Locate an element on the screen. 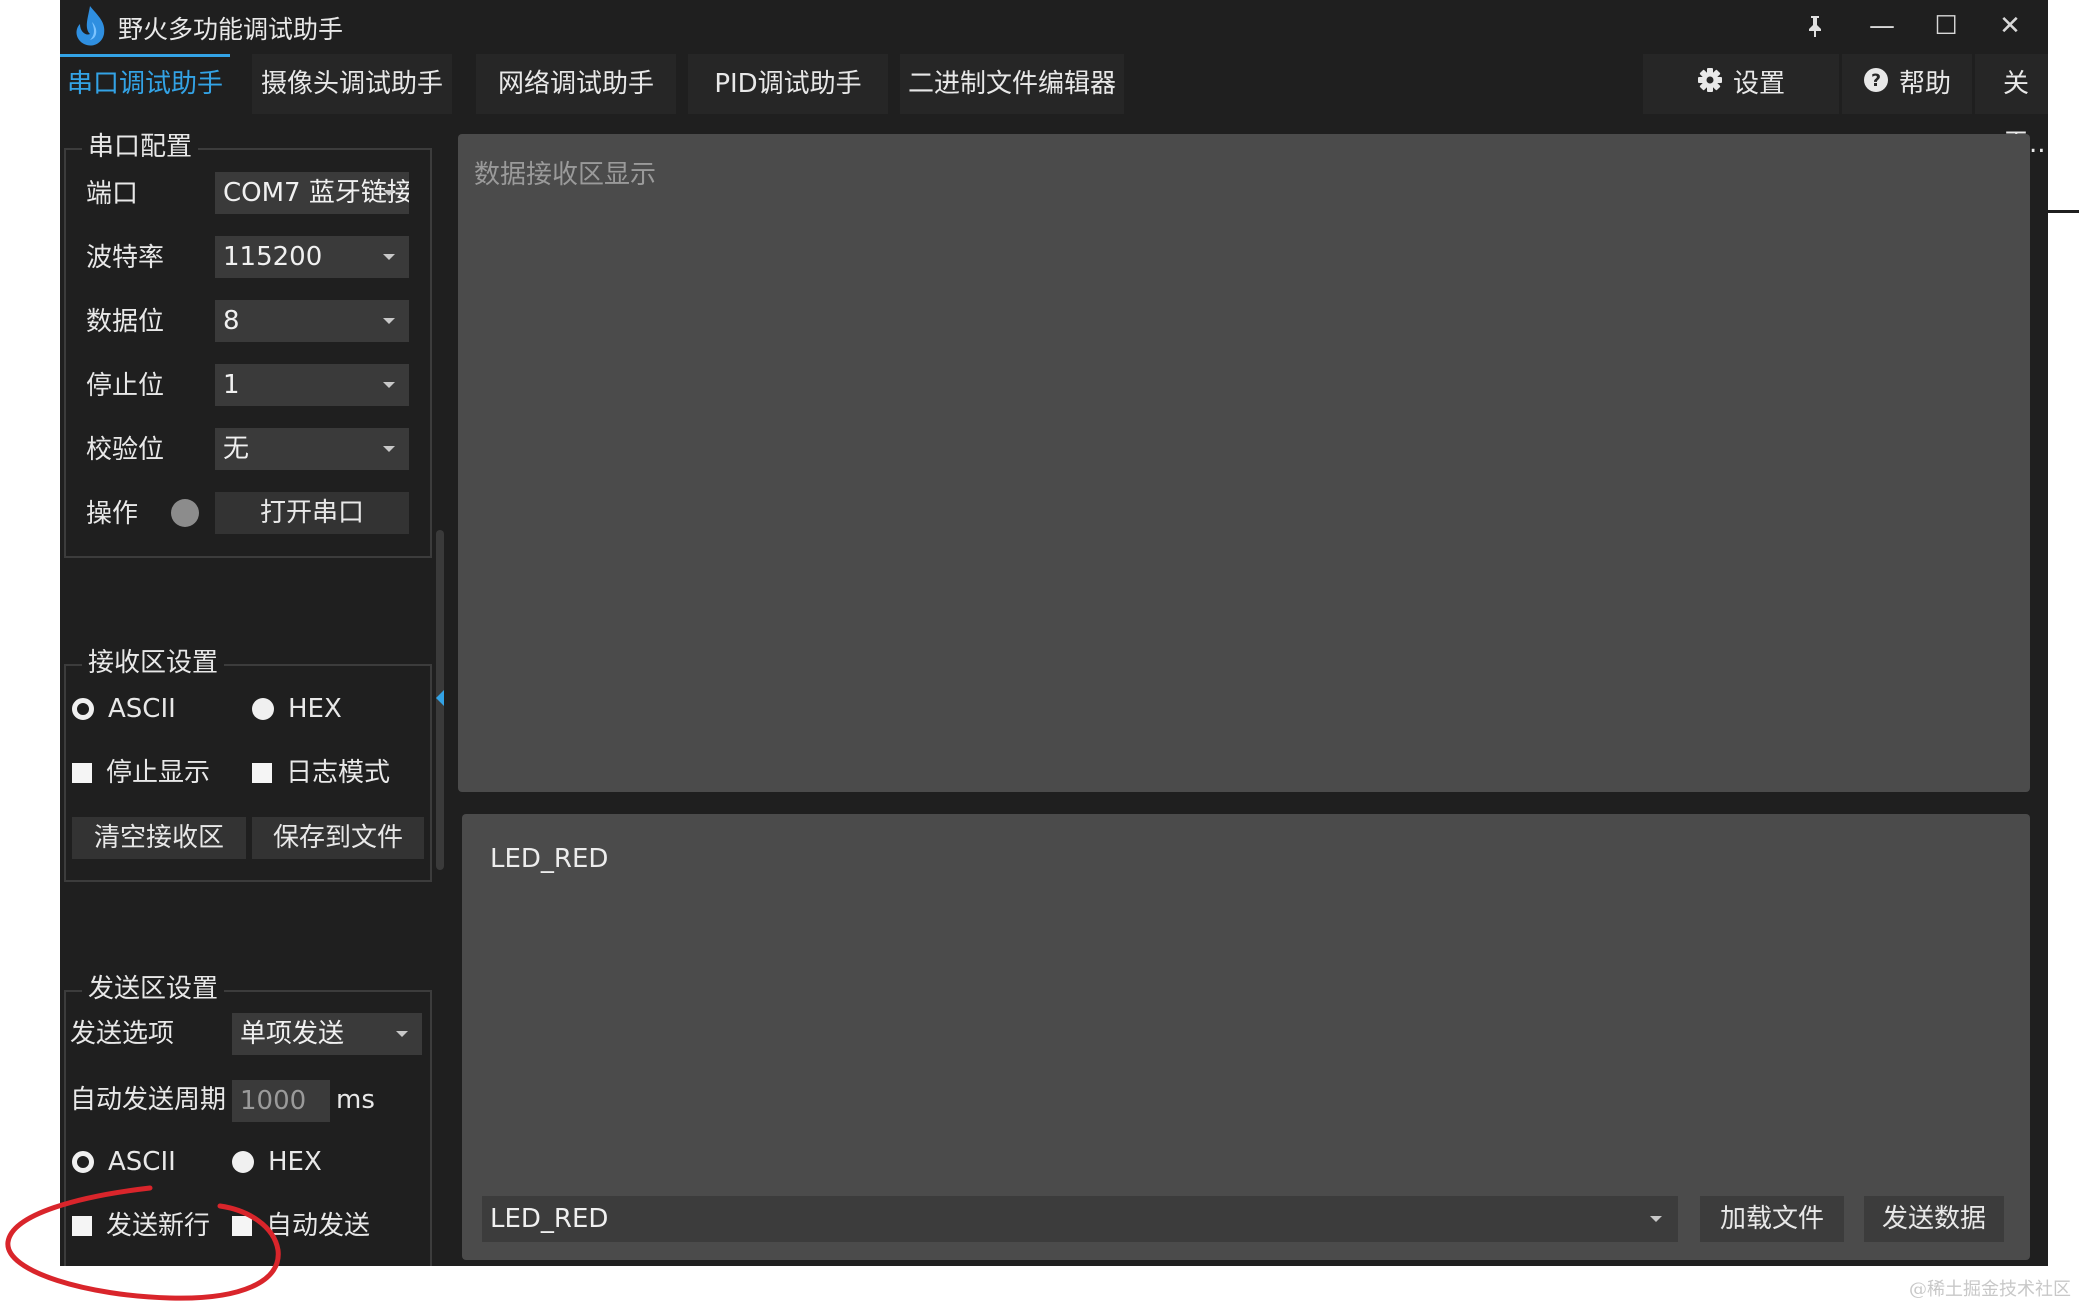 The image size is (2079, 1304). auto-send-checkbox is located at coordinates (242, 1226).